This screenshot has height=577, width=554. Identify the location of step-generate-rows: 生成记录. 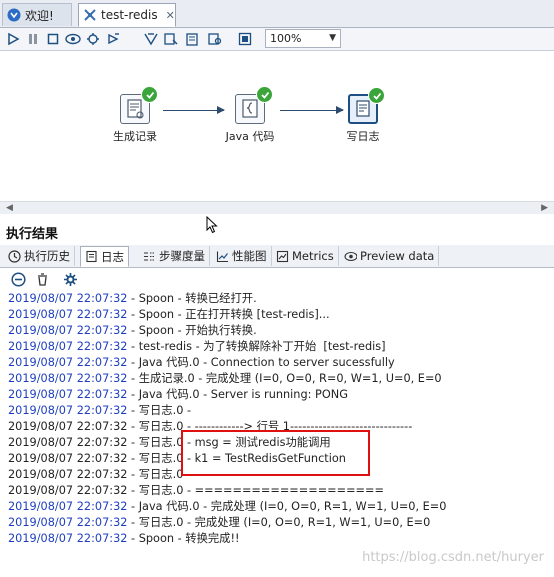
(135, 115).